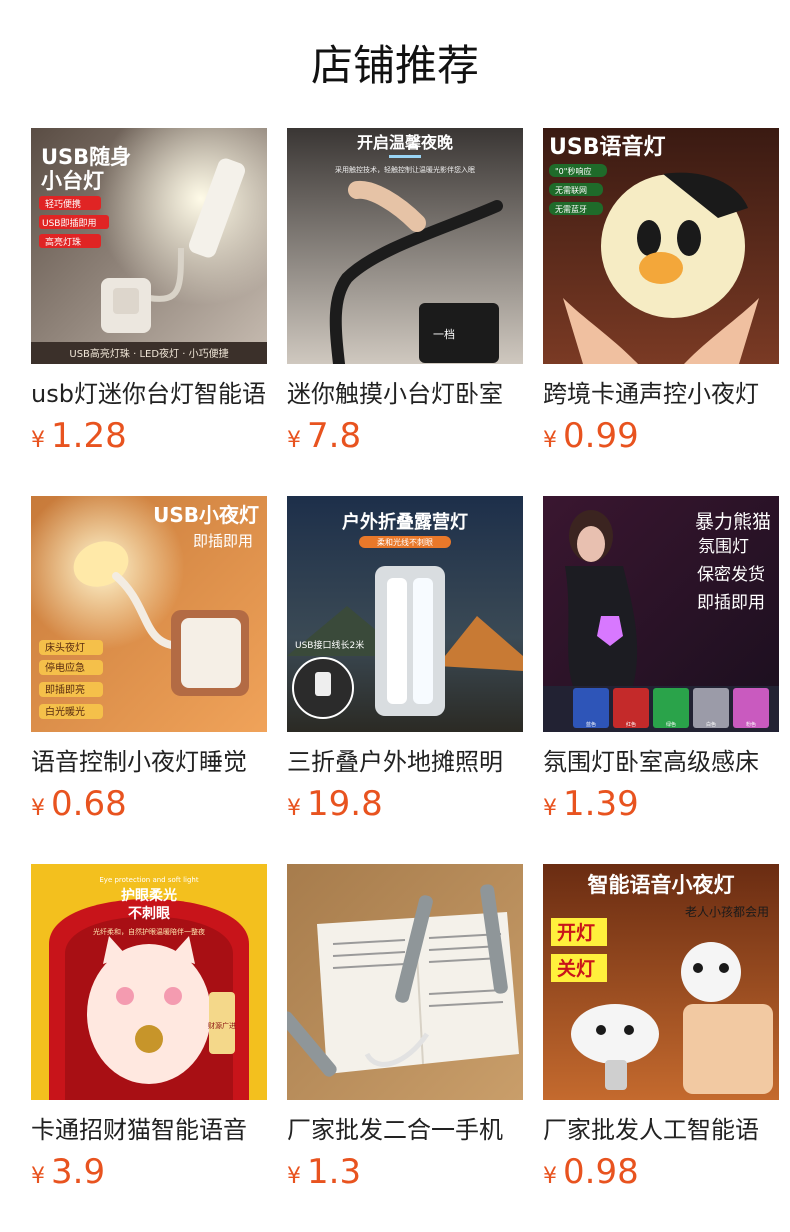 Image resolution: width=790 pixels, height=1232 pixels. What do you see at coordinates (671, 724) in the screenshot?
I see `swatch-label: 绿色` at bounding box center [671, 724].